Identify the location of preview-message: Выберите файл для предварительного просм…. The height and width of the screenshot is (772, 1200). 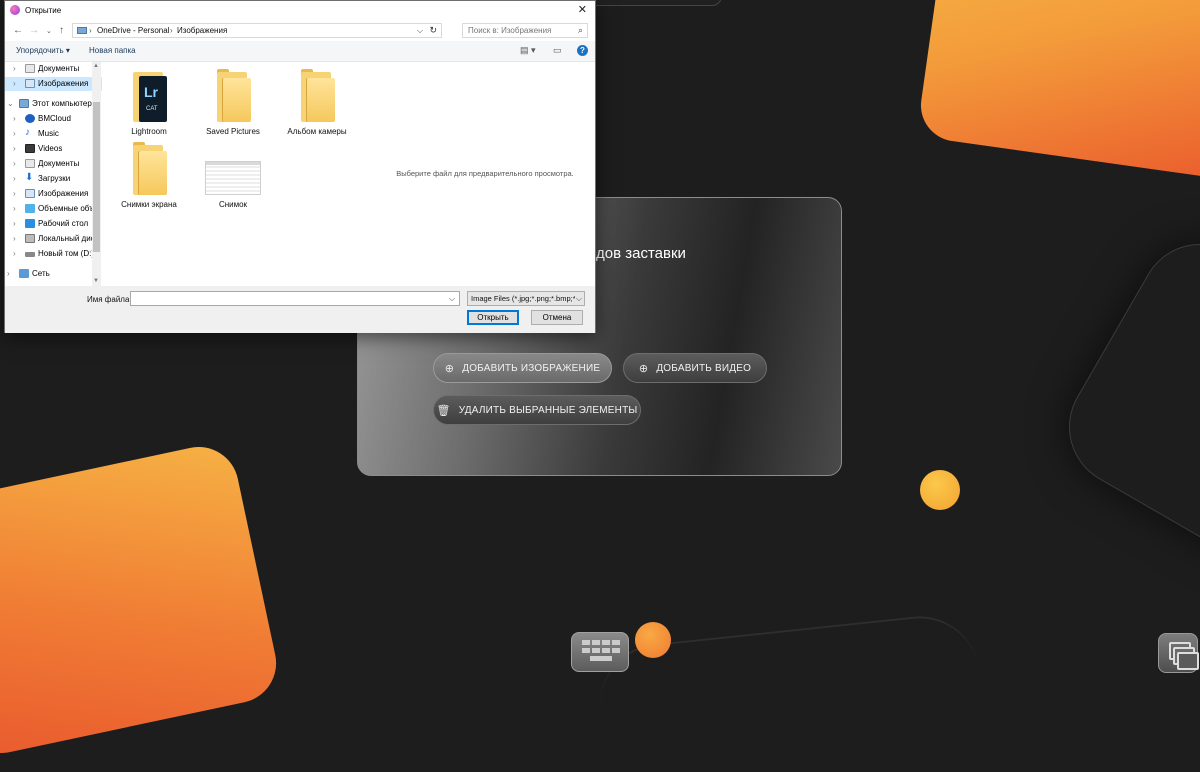
(485, 173).